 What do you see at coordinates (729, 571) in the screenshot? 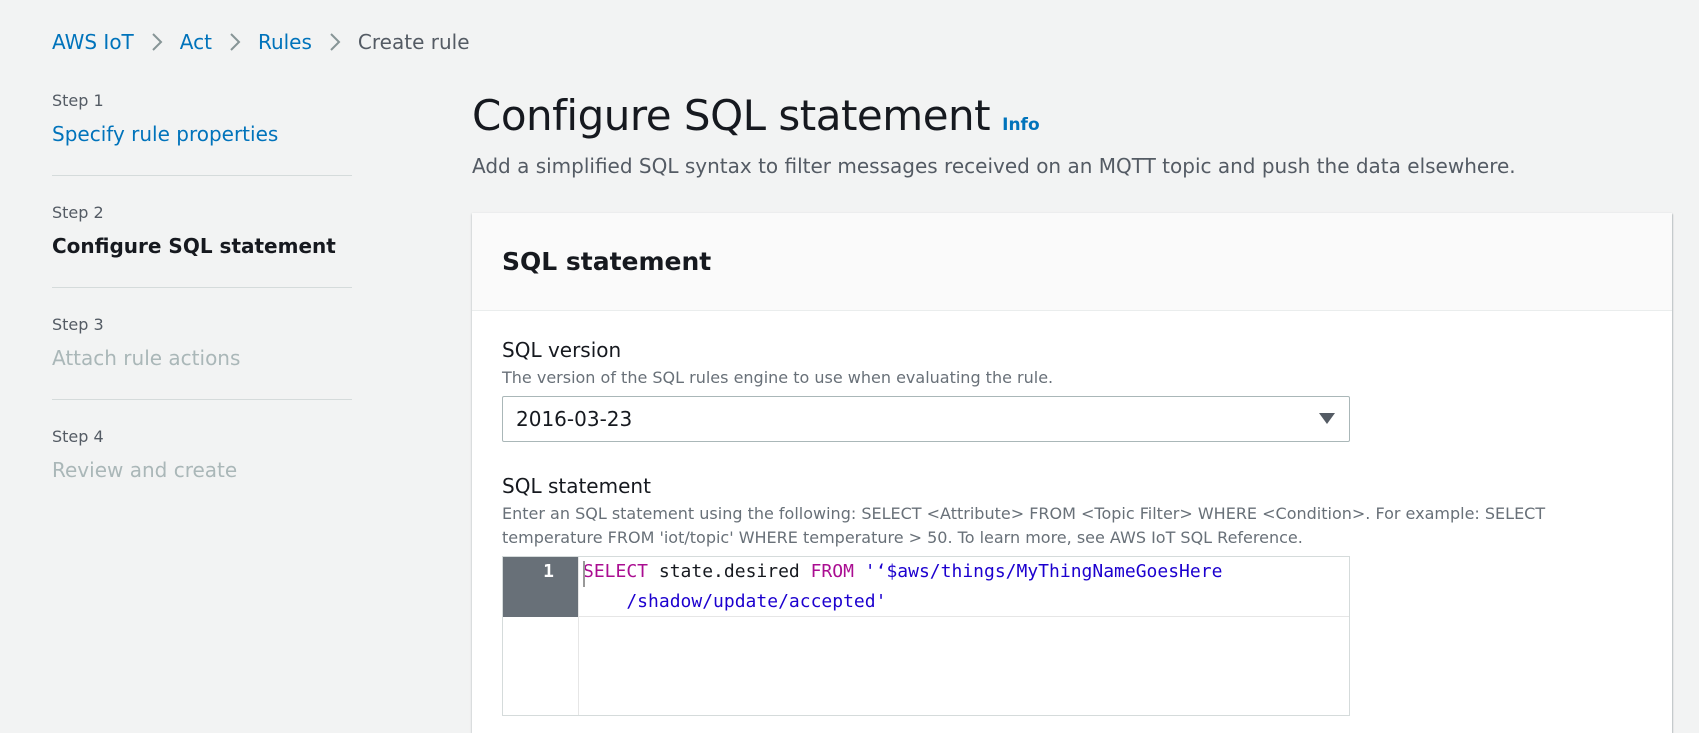
I see `sql-attribute: state.desired` at bounding box center [729, 571].